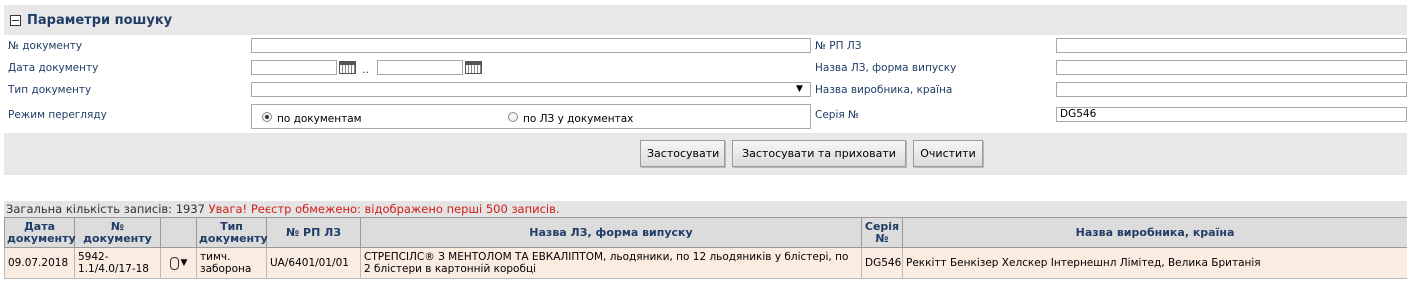  I want to click on manufacturer-input, so click(1231, 89).